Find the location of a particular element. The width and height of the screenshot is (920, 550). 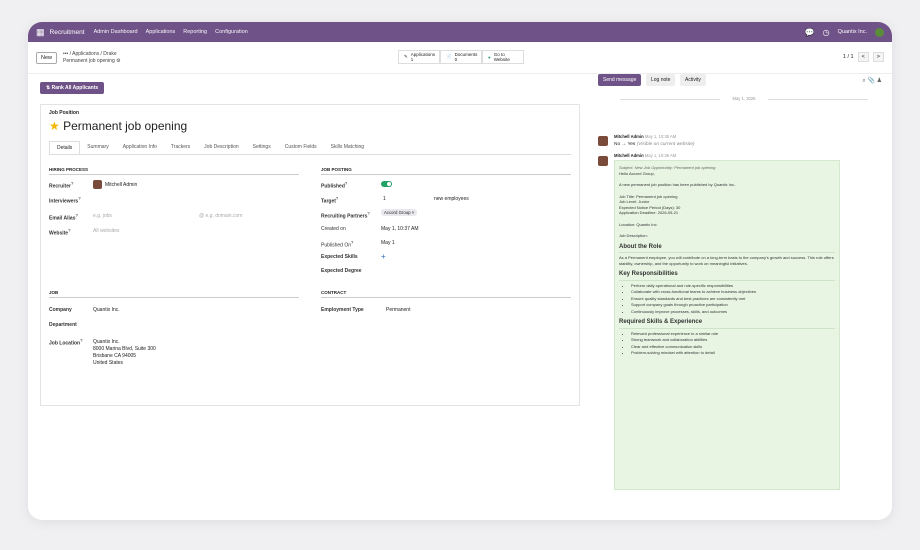

employment-type-field: Permanent is located at coordinates (398, 310).